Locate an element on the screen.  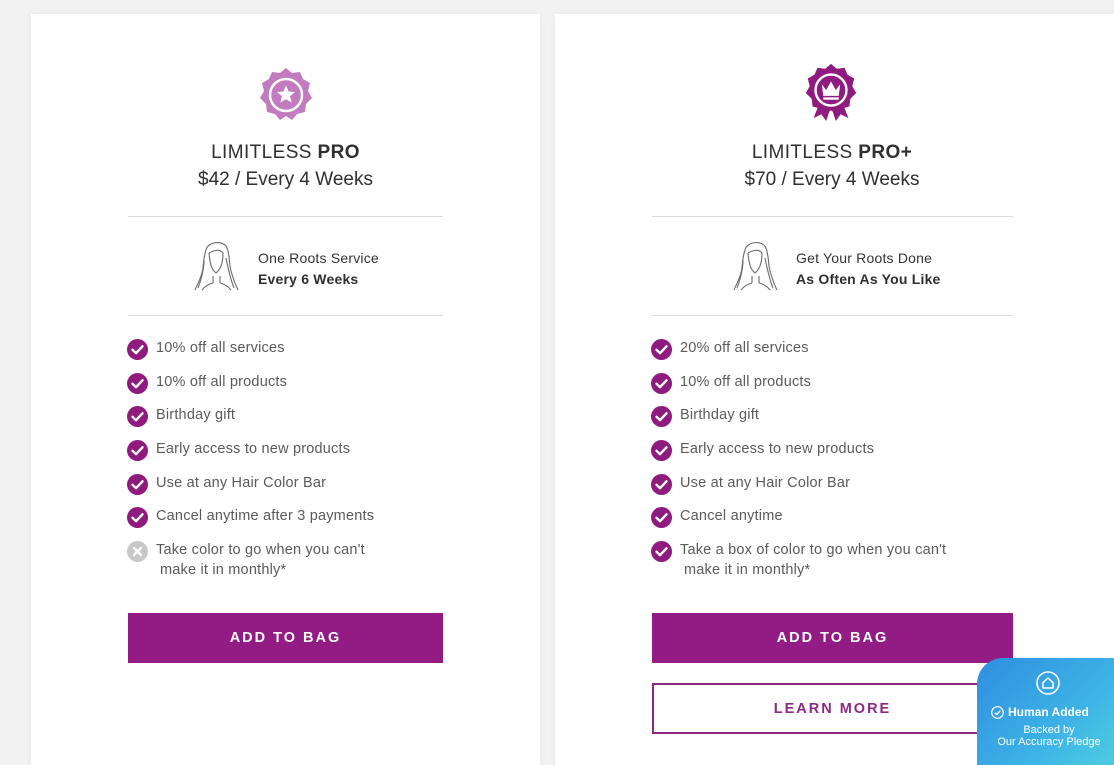
roots-line-1: One Roots Service is located at coordinates (318, 258).